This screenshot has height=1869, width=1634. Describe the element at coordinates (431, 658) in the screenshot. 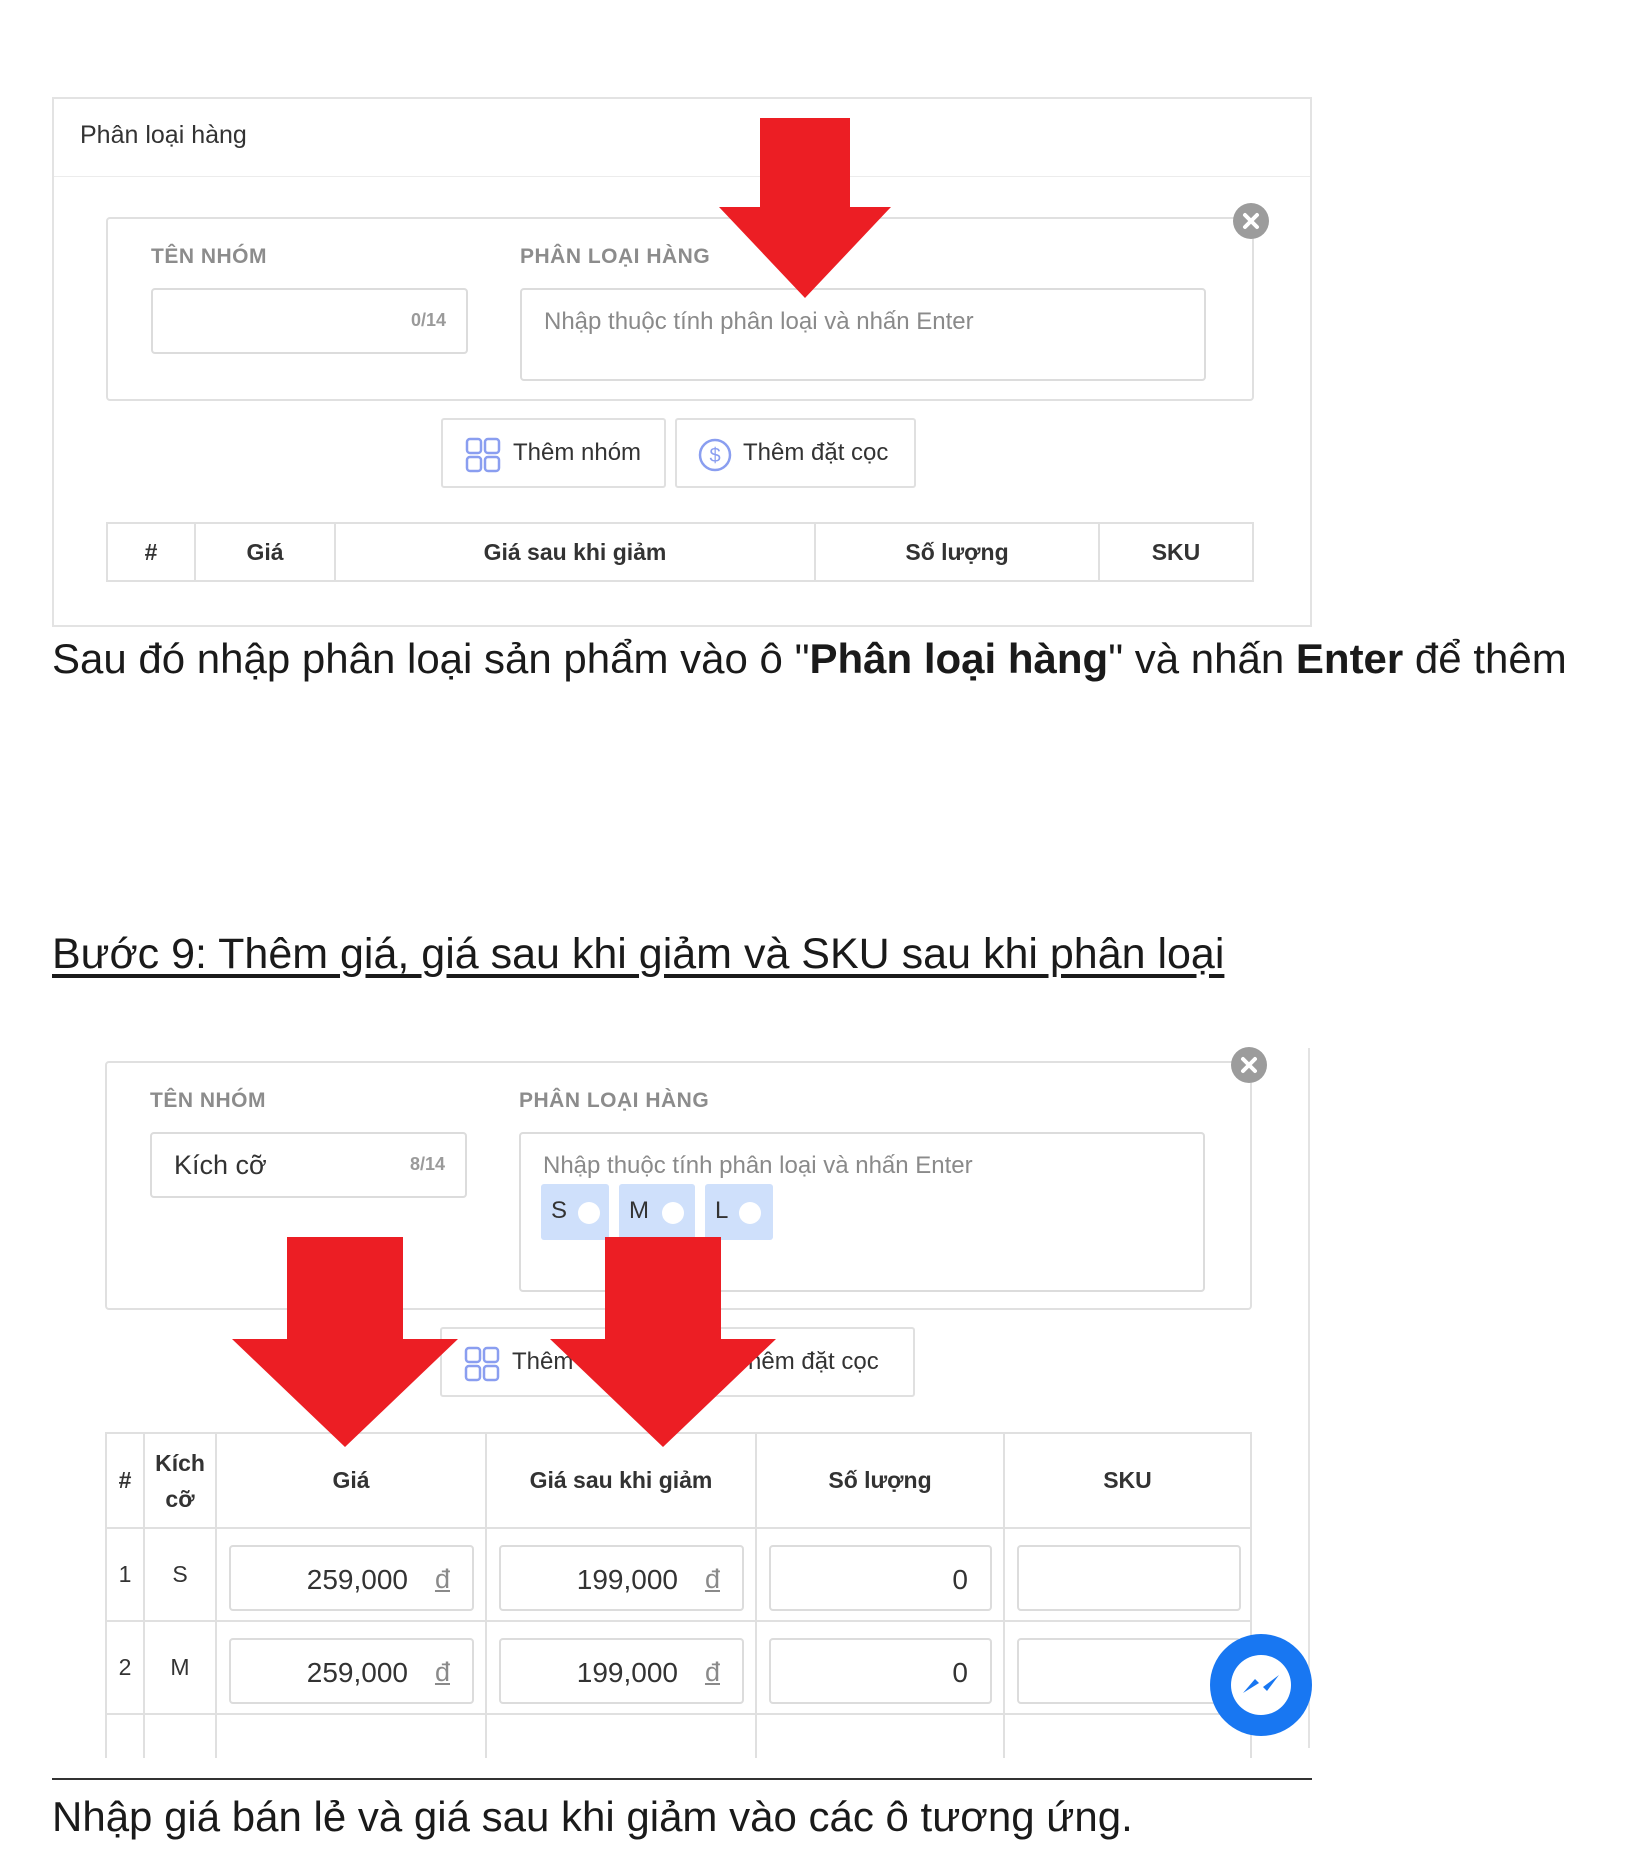

I see `caption-1-part1: Sau đó nhập phân loại sản phẩm vào ô "` at that location.